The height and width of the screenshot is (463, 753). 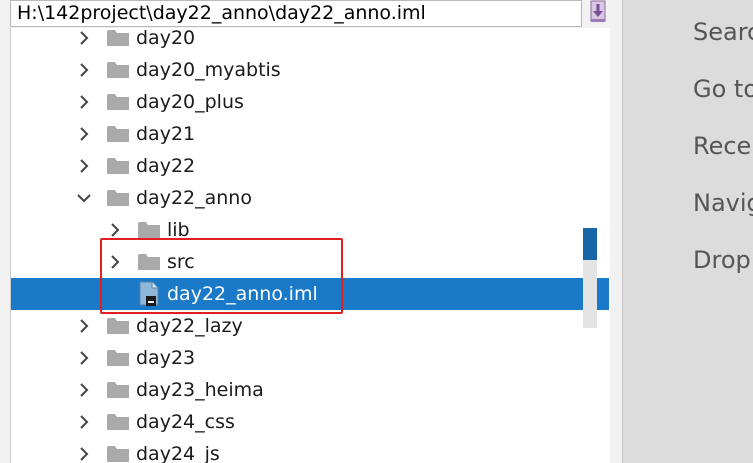 I want to click on tree-file-row: day22_anno.iml, so click(x=310, y=294).